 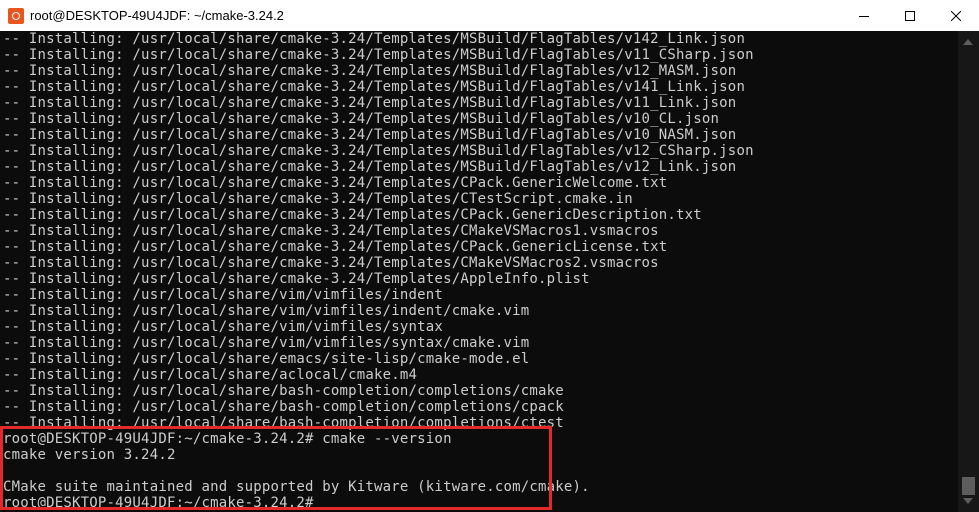 What do you see at coordinates (968, 501) in the screenshot?
I see `scroll-down-icon` at bounding box center [968, 501].